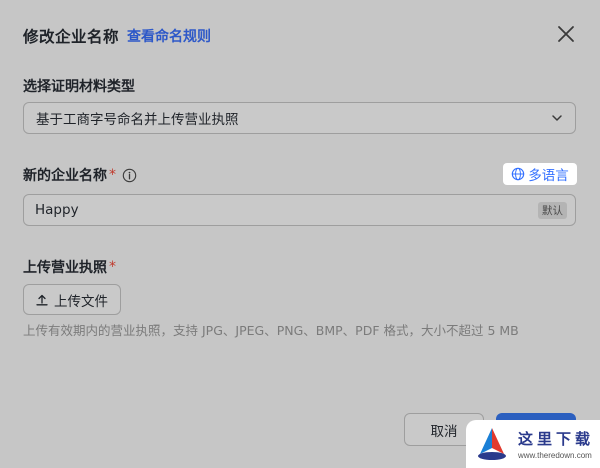  I want to click on material-type-label: 选择证明材料类型, so click(79, 86).